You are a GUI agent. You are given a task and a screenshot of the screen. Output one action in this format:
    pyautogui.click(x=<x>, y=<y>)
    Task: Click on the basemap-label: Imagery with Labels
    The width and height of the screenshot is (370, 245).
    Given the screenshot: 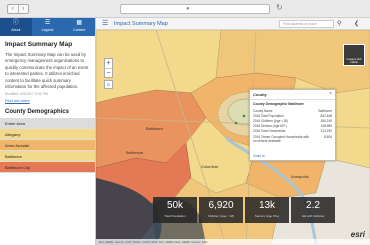 What is the action you would take?
    pyautogui.click(x=354, y=61)
    